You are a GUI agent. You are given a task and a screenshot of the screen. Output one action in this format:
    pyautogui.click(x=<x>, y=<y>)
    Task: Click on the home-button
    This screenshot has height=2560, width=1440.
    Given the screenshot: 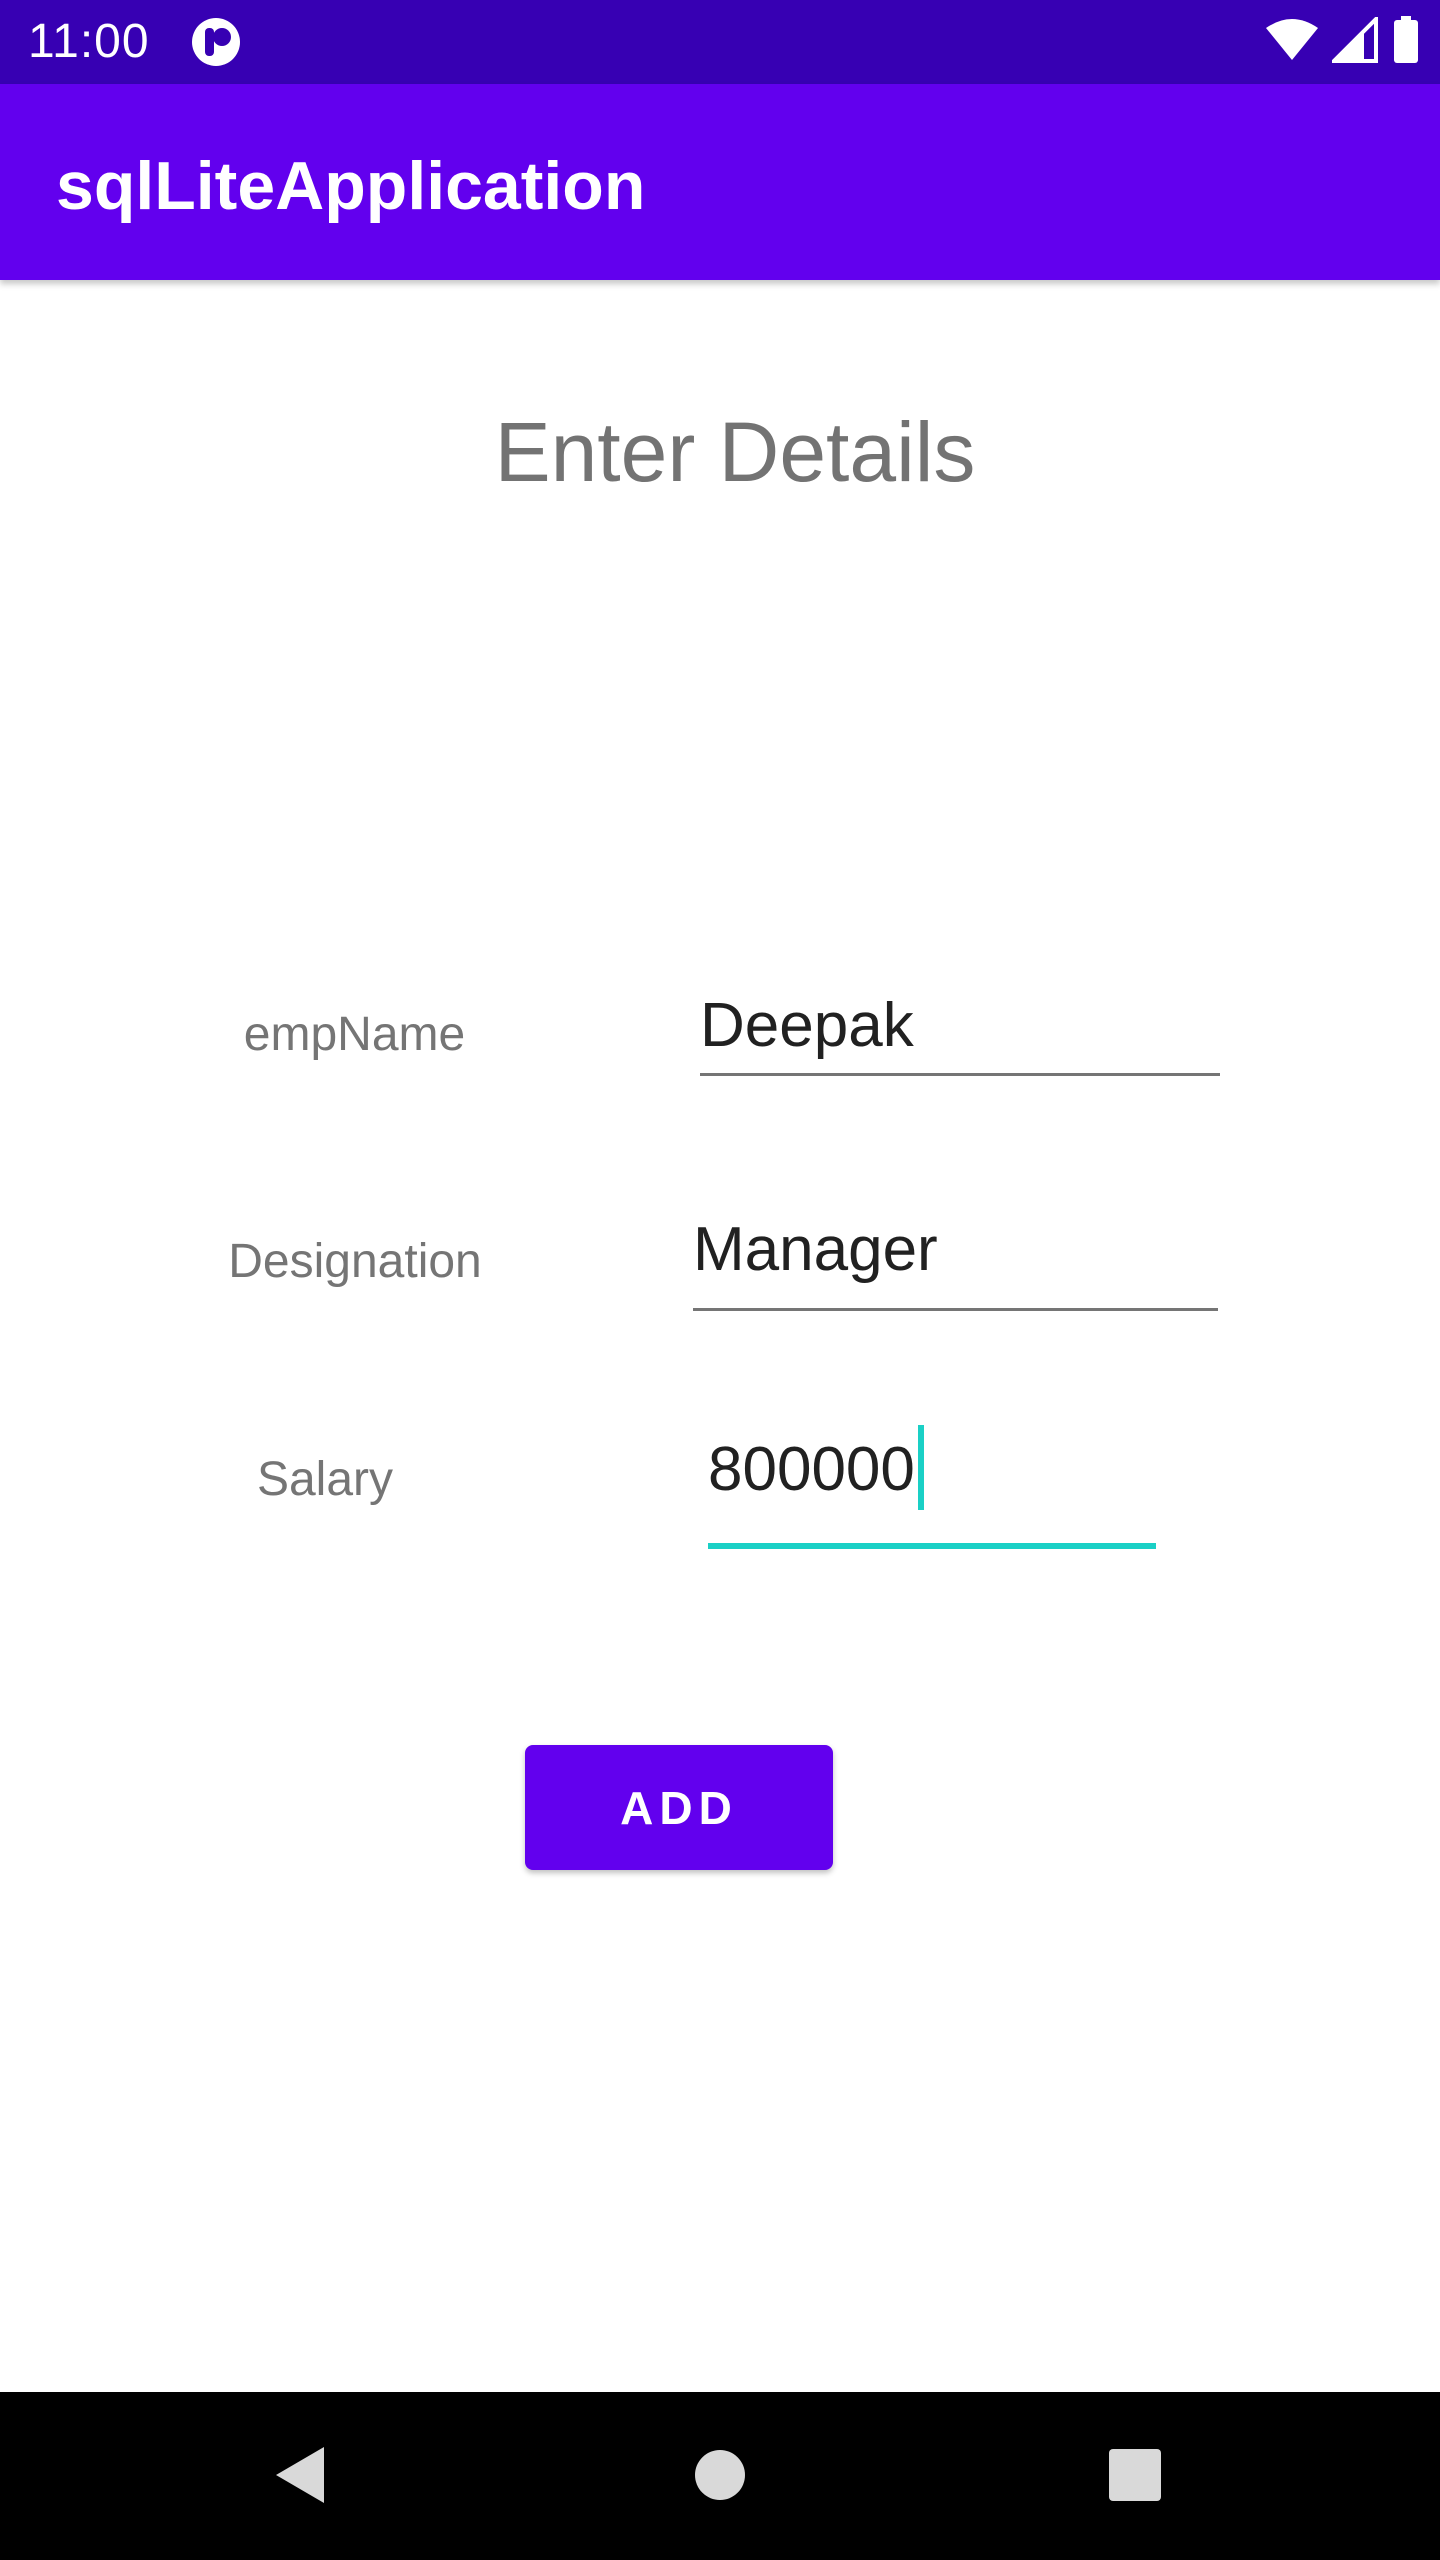 What is the action you would take?
    pyautogui.click(x=720, y=2477)
    